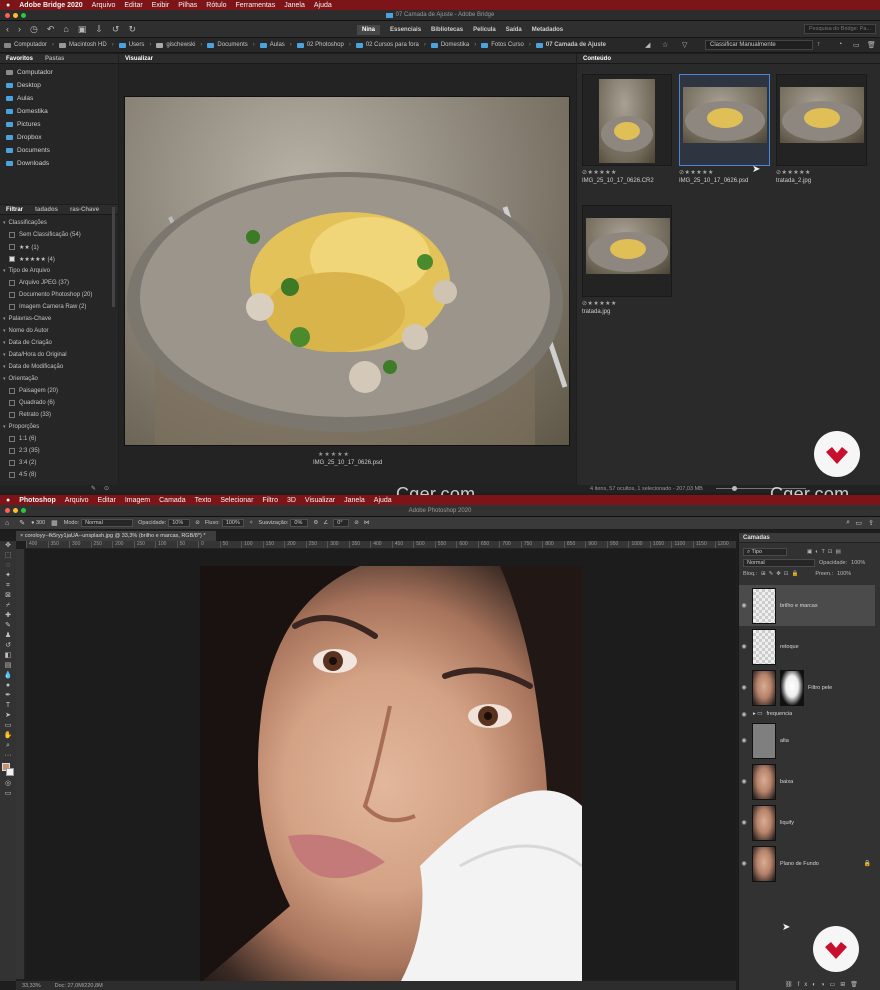 This screenshot has height=990, width=880. I want to click on share-icon: ⇪, so click(871, 523).